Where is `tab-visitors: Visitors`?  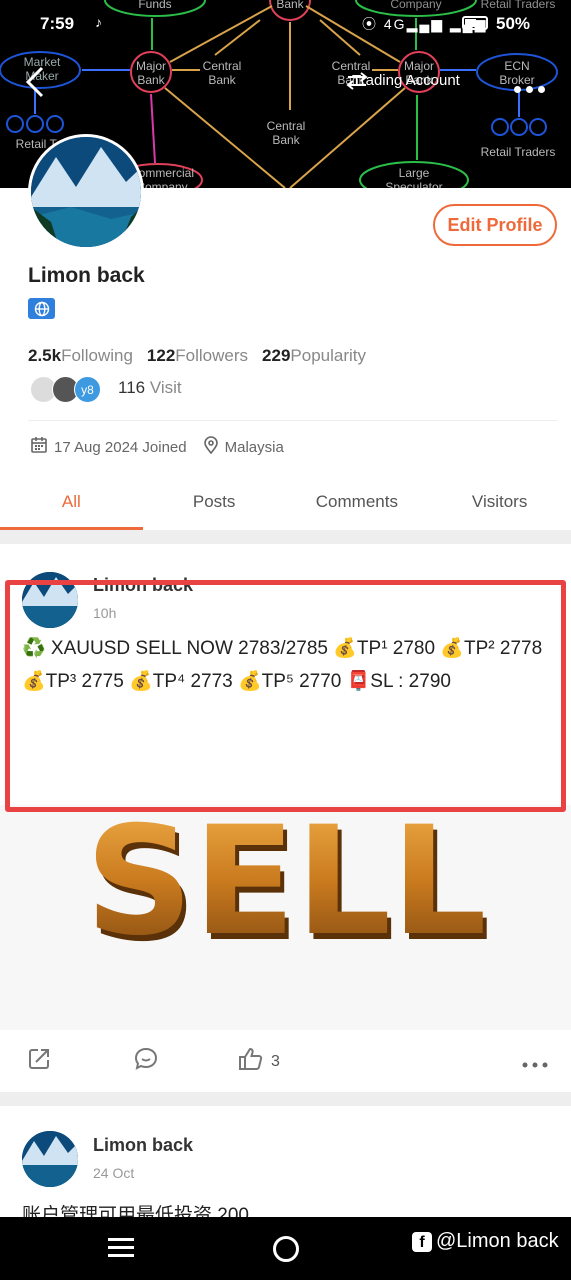
tab-visitors: Visitors is located at coordinates (499, 505).